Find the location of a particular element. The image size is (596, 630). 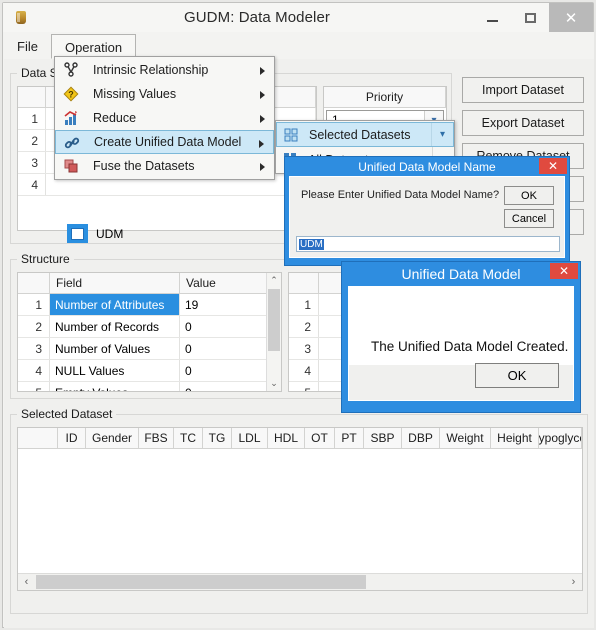

bar-chart-icon is located at coordinates (71, 118).